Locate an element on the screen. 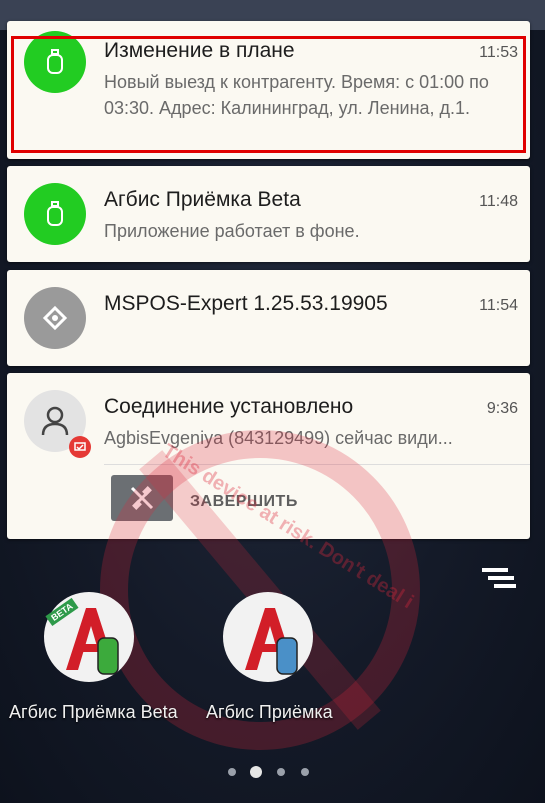 This screenshot has width=545, height=803. app-agbis-beta: BETA is located at coordinates (89, 637).